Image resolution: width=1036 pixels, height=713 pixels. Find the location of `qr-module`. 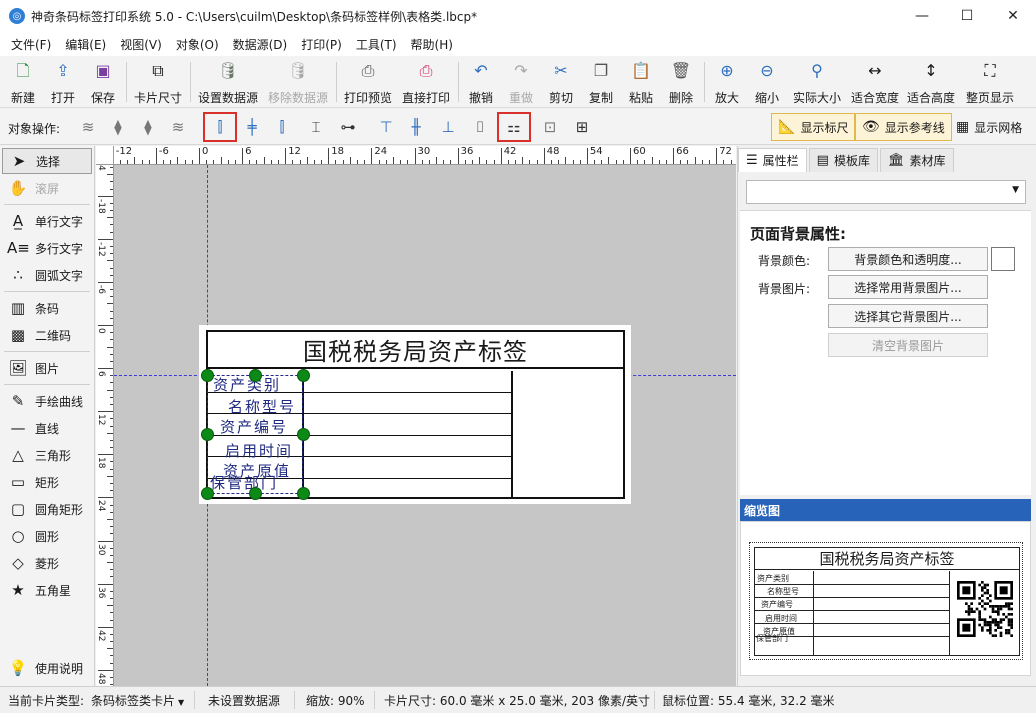

qr-module is located at coordinates (987, 585).